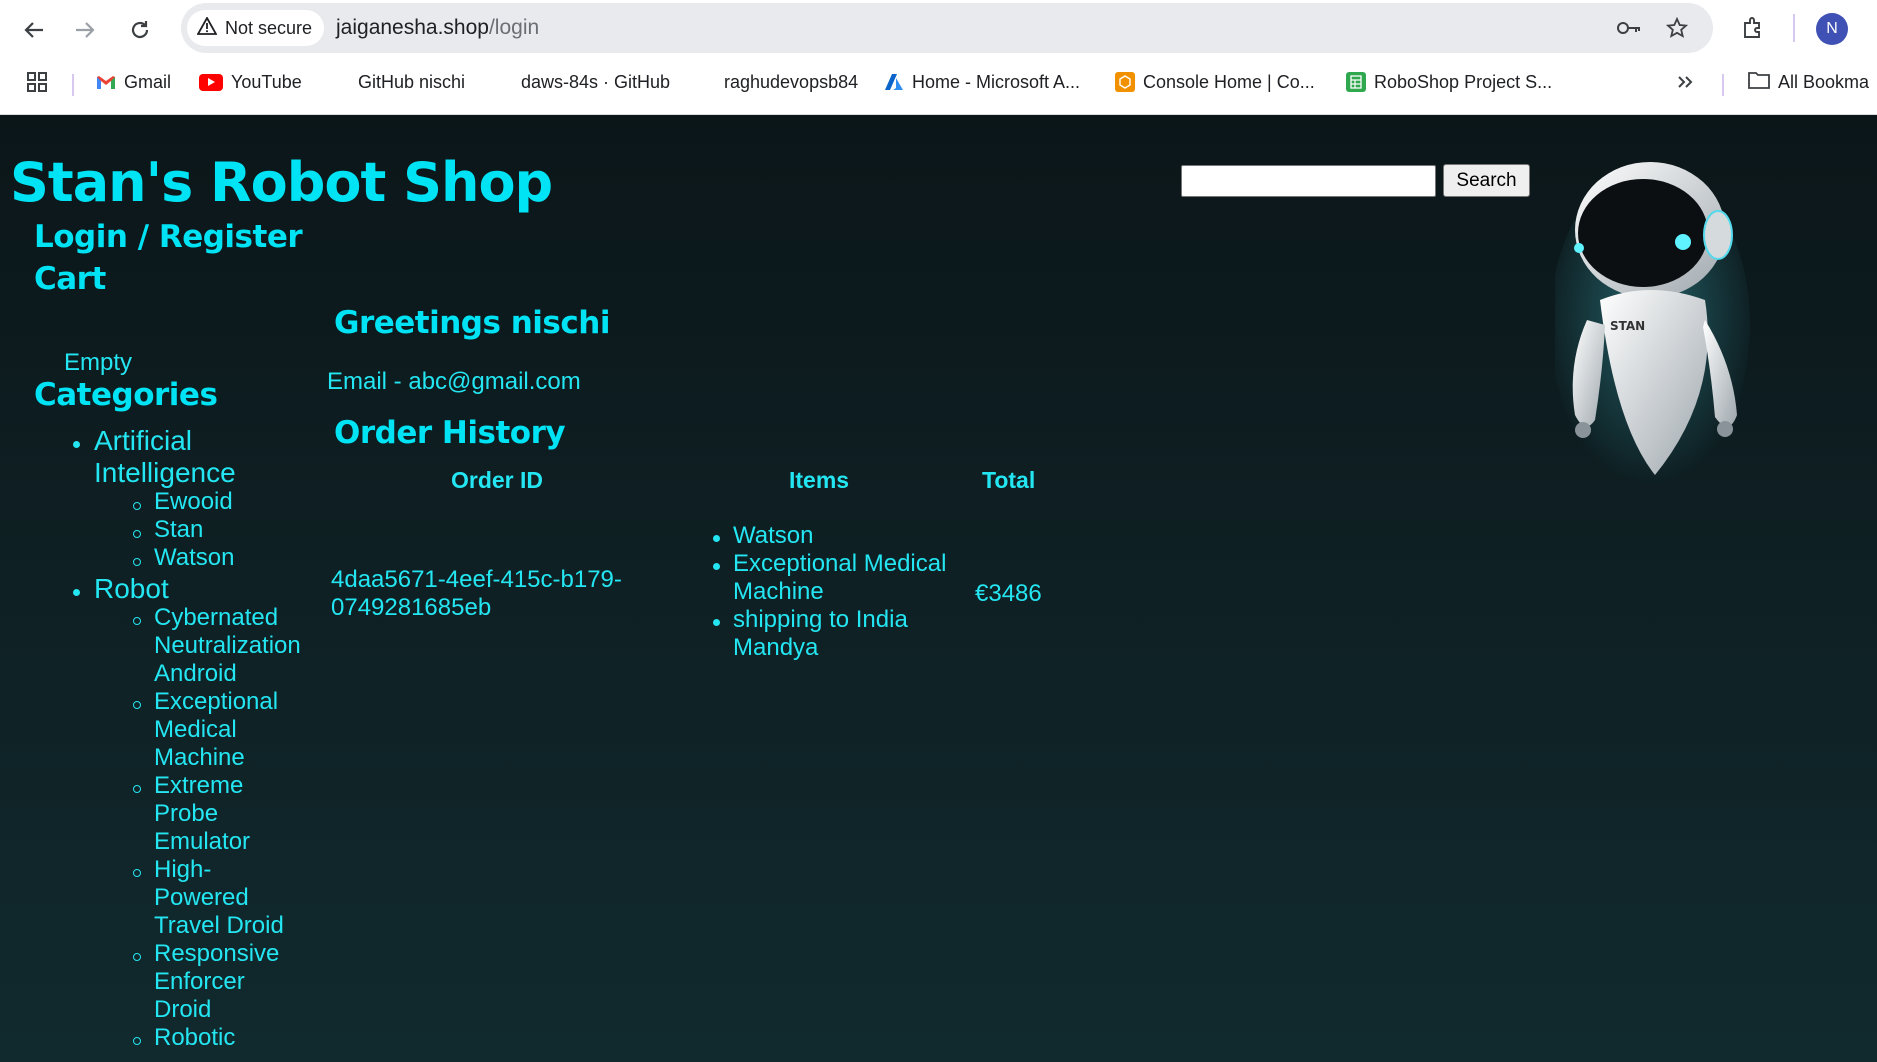  Describe the element at coordinates (201, 897) in the screenshot. I see `product-label: Powered` at that location.